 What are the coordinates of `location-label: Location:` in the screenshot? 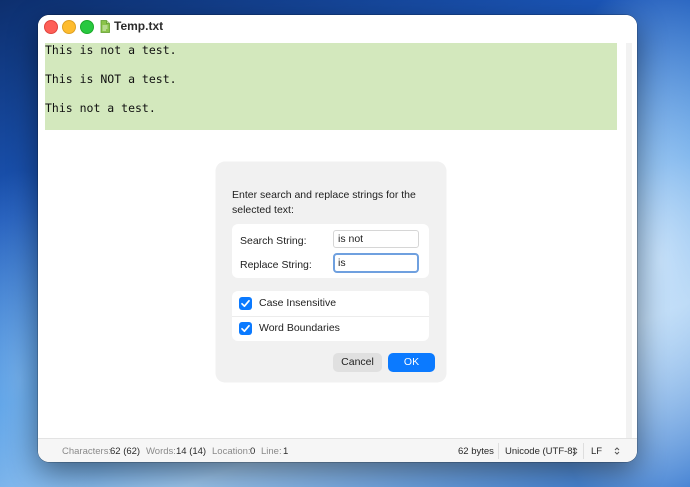 It's located at (231, 451).